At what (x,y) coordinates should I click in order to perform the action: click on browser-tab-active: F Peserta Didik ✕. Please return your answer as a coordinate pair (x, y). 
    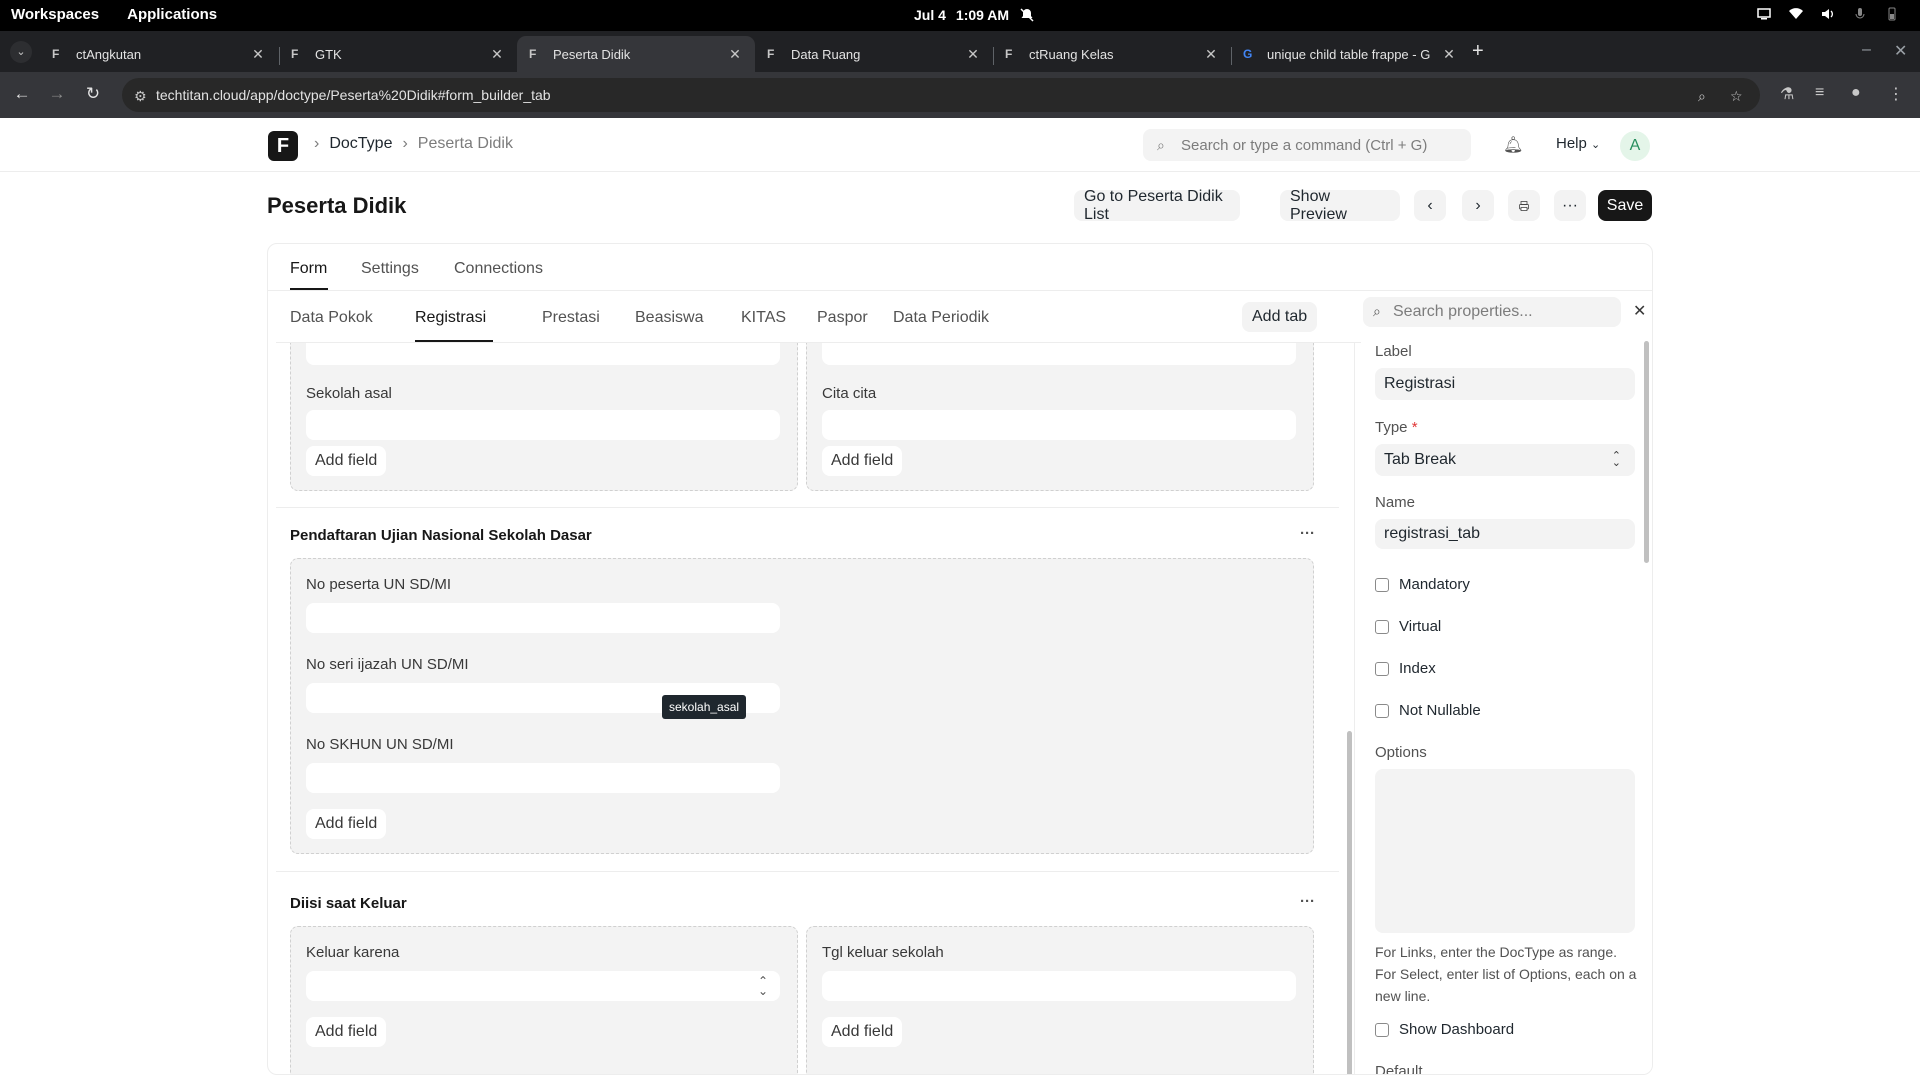
    Looking at the image, I should click on (636, 54).